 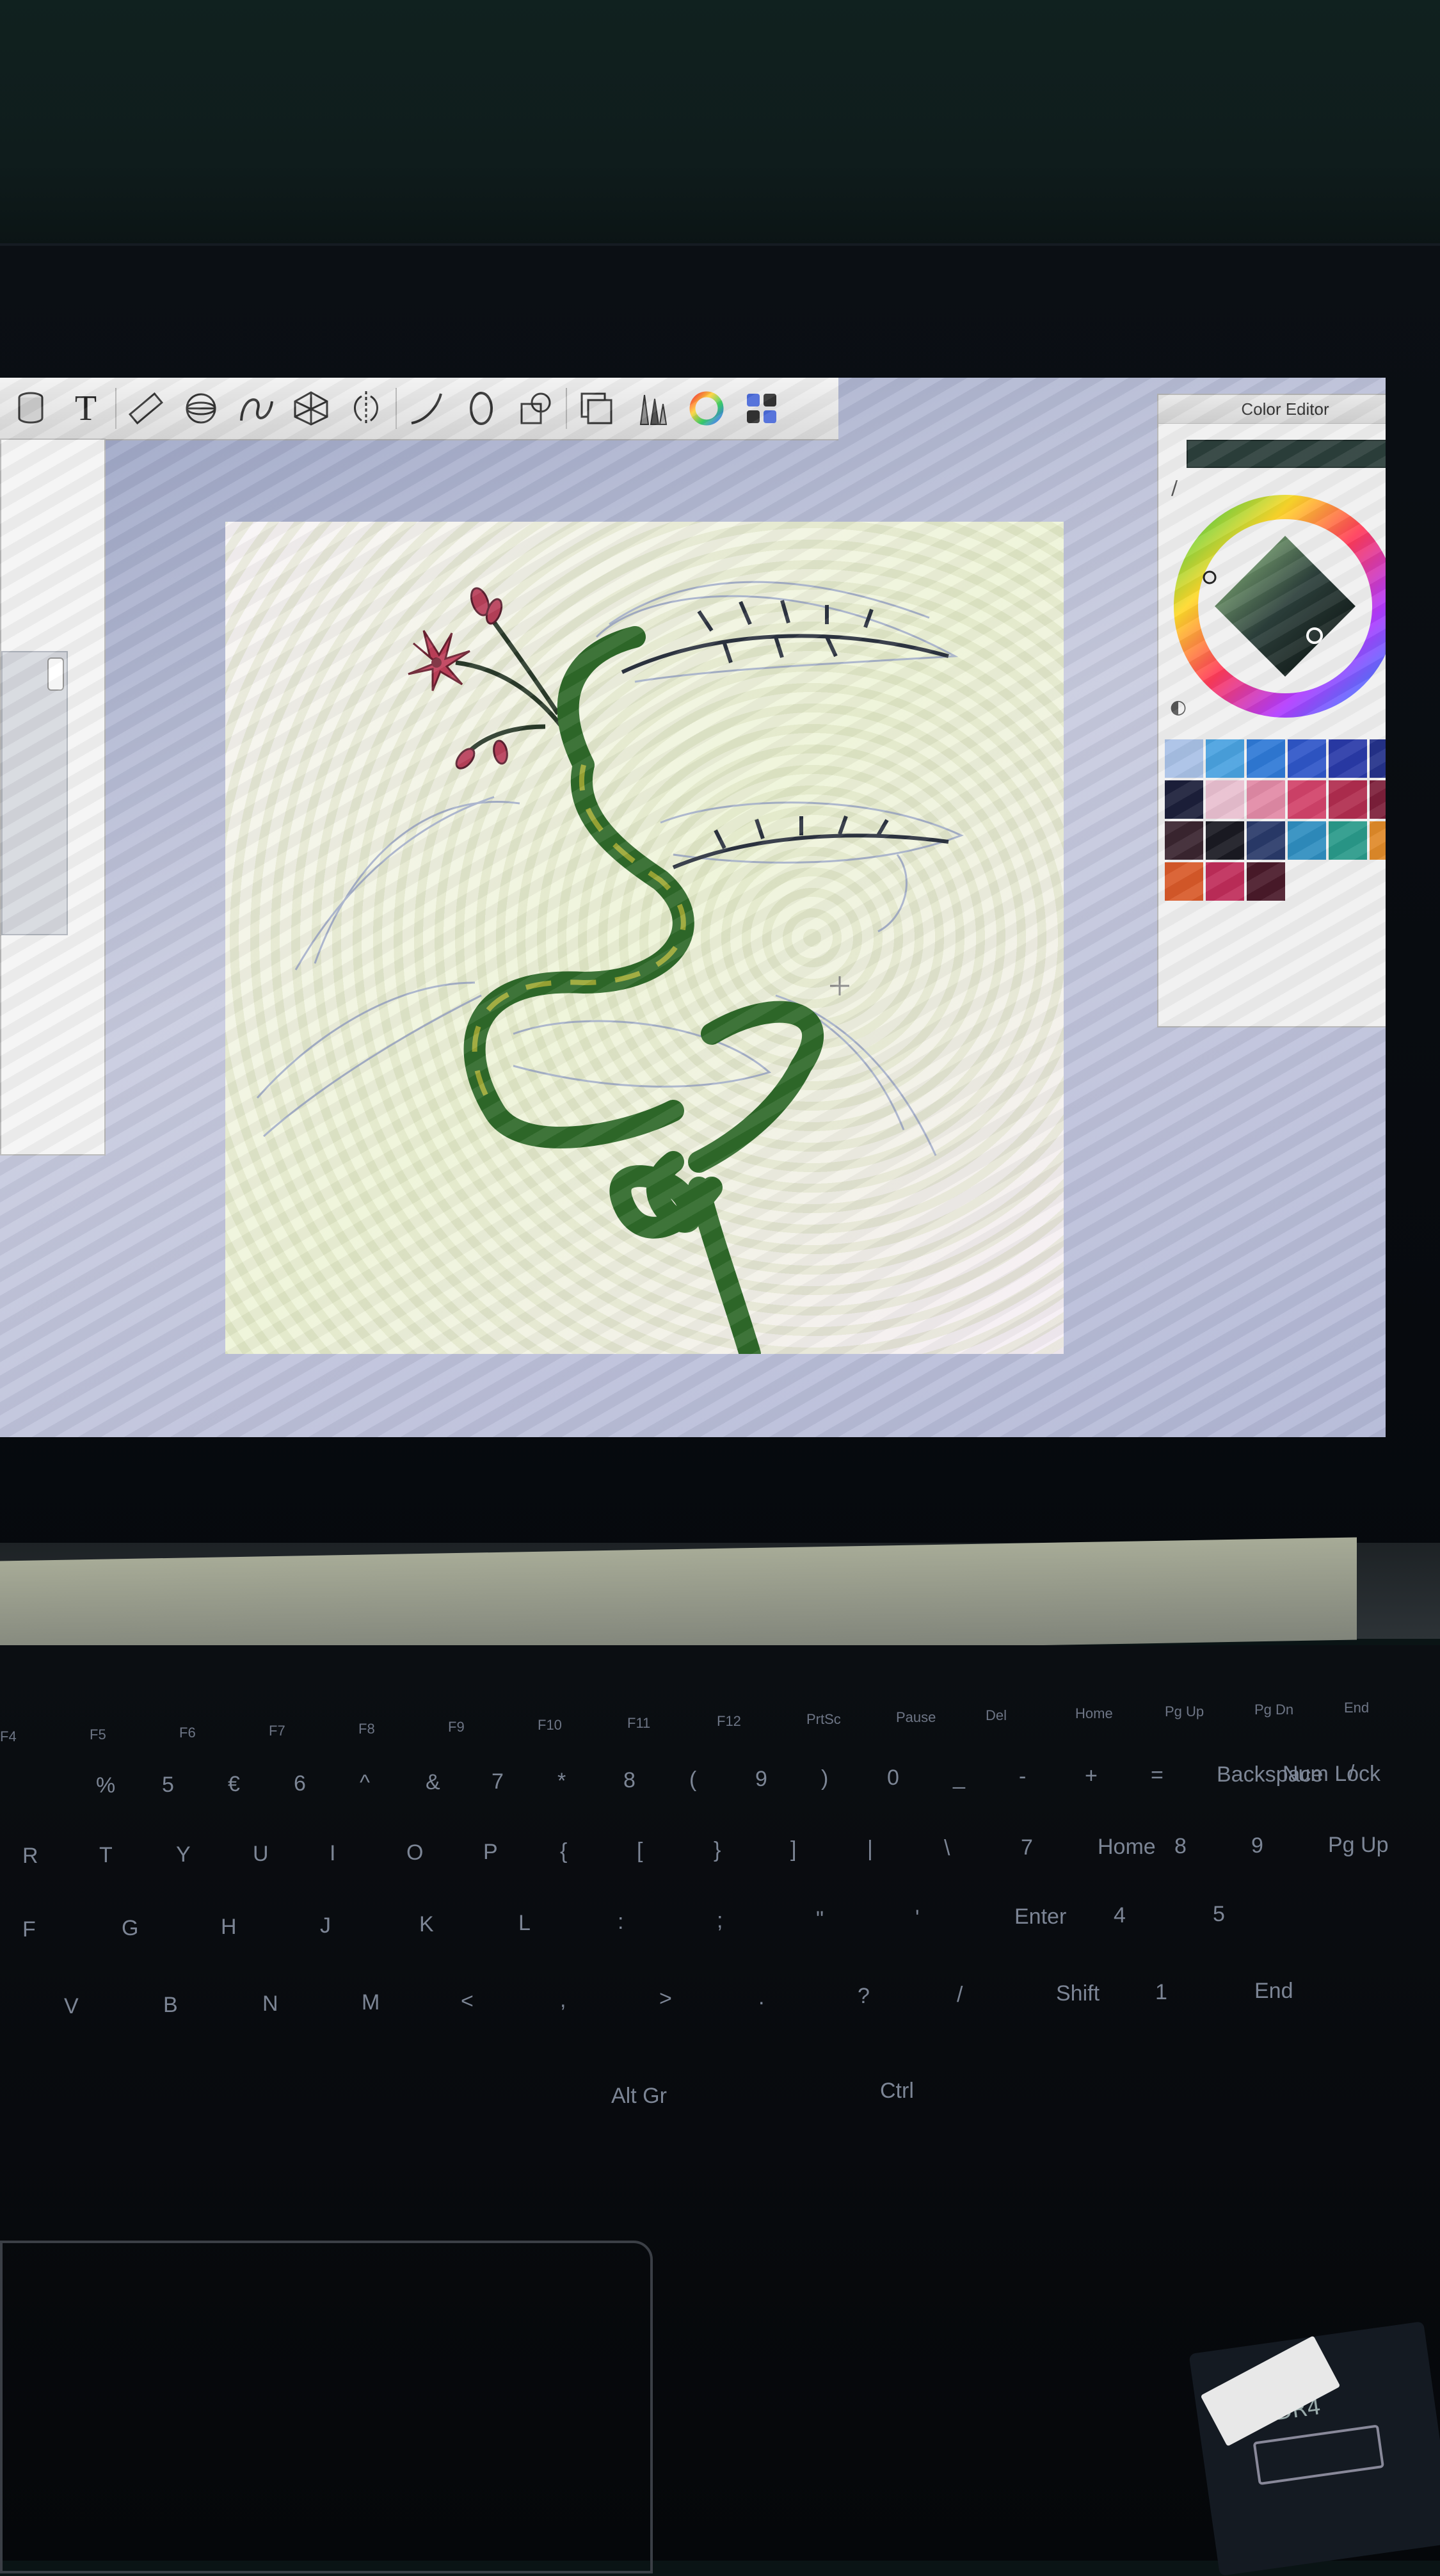 I want to click on key-label: B, so click(x=170, y=2005).